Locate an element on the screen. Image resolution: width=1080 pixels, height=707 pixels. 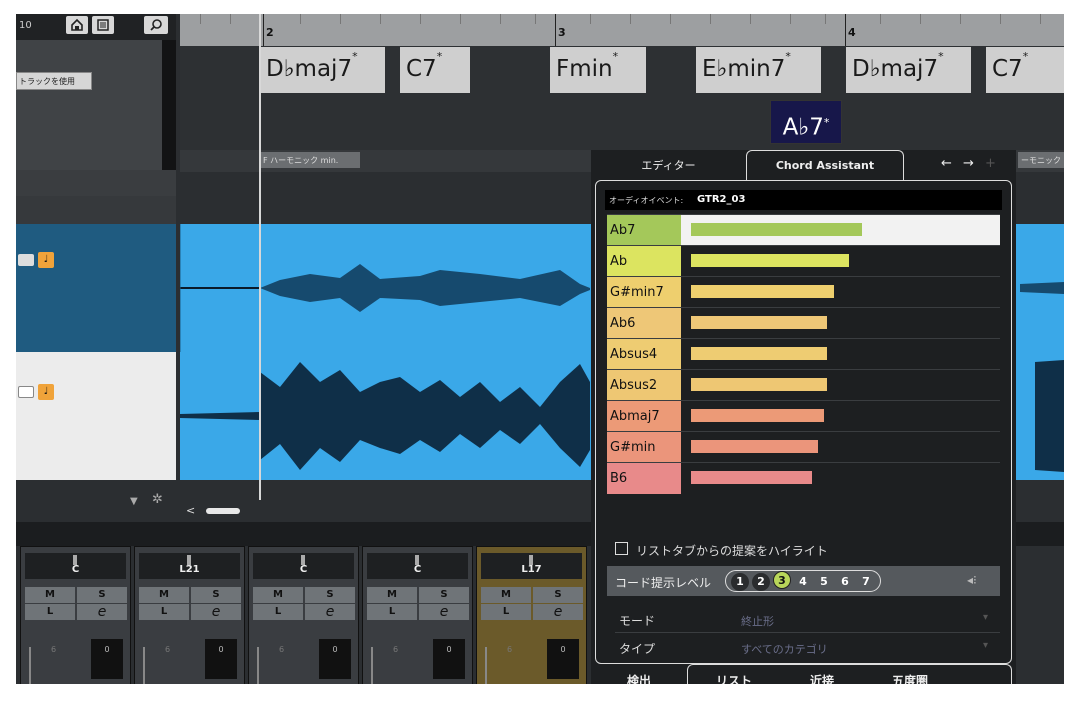
chord-event-2: C7* is located at coordinates (435, 70).